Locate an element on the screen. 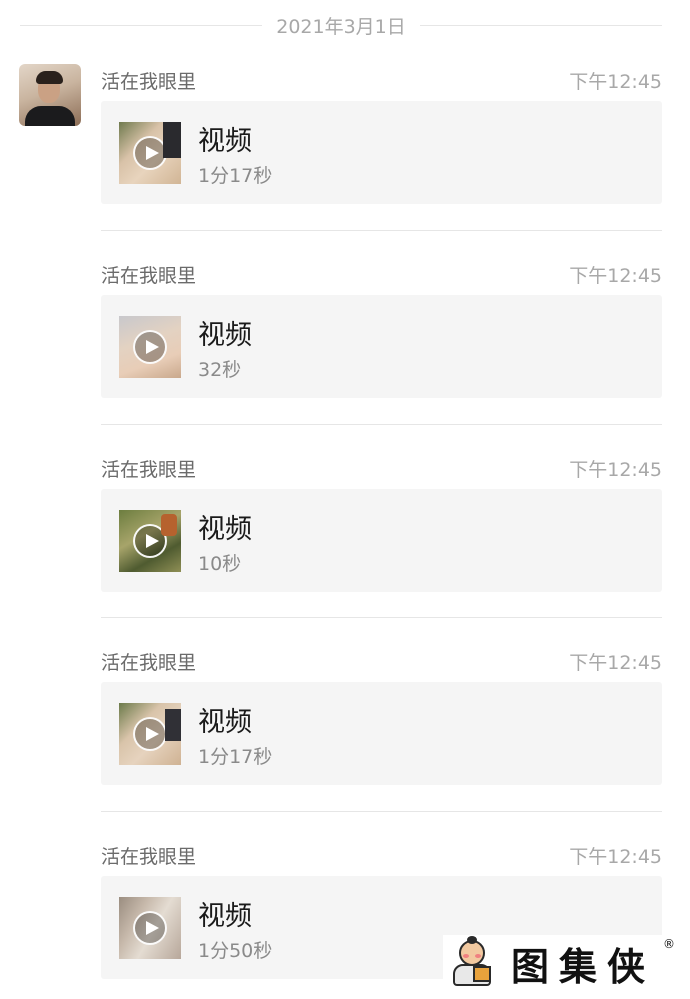 This screenshot has width=690, height=999. date-separator-line-left is located at coordinates (141, 25).